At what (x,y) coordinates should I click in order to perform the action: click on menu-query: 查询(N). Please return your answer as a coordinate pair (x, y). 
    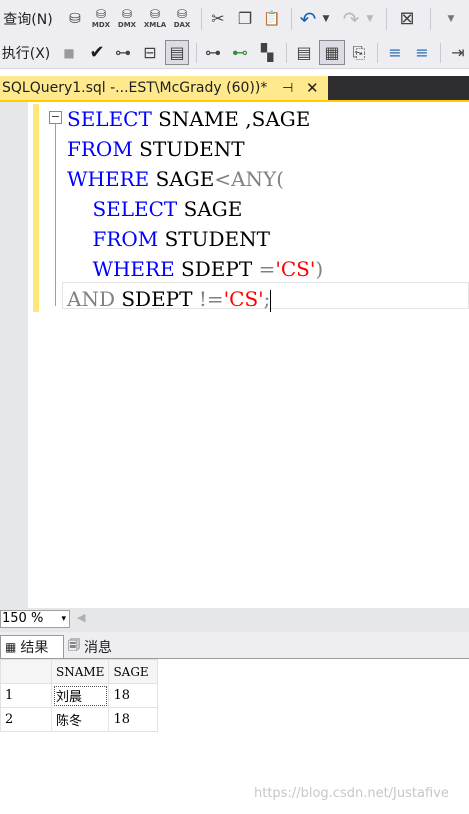
    Looking at the image, I should click on (28, 18).